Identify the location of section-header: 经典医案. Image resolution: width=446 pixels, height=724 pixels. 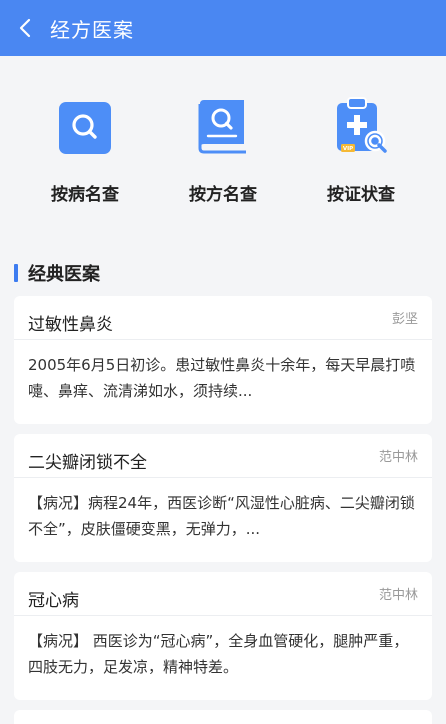
(223, 273).